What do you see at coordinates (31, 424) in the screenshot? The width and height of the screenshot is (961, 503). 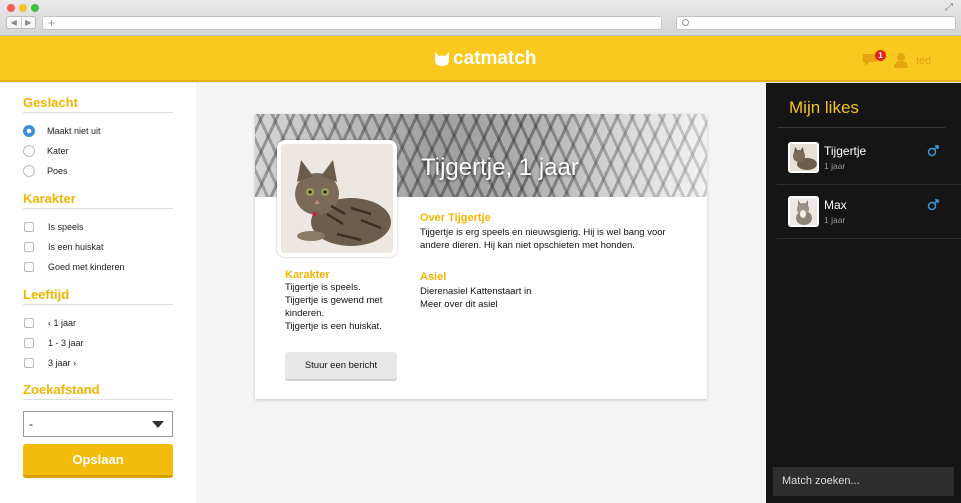 I see `distance-select-value: -` at bounding box center [31, 424].